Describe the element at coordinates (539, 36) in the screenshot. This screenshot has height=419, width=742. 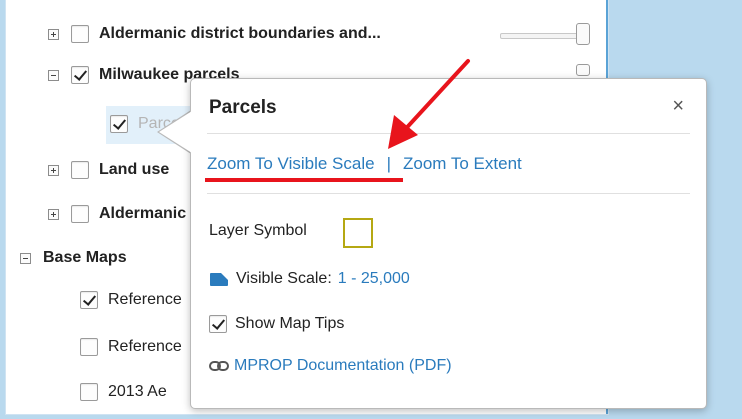
I see `opacity-slider-track` at that location.